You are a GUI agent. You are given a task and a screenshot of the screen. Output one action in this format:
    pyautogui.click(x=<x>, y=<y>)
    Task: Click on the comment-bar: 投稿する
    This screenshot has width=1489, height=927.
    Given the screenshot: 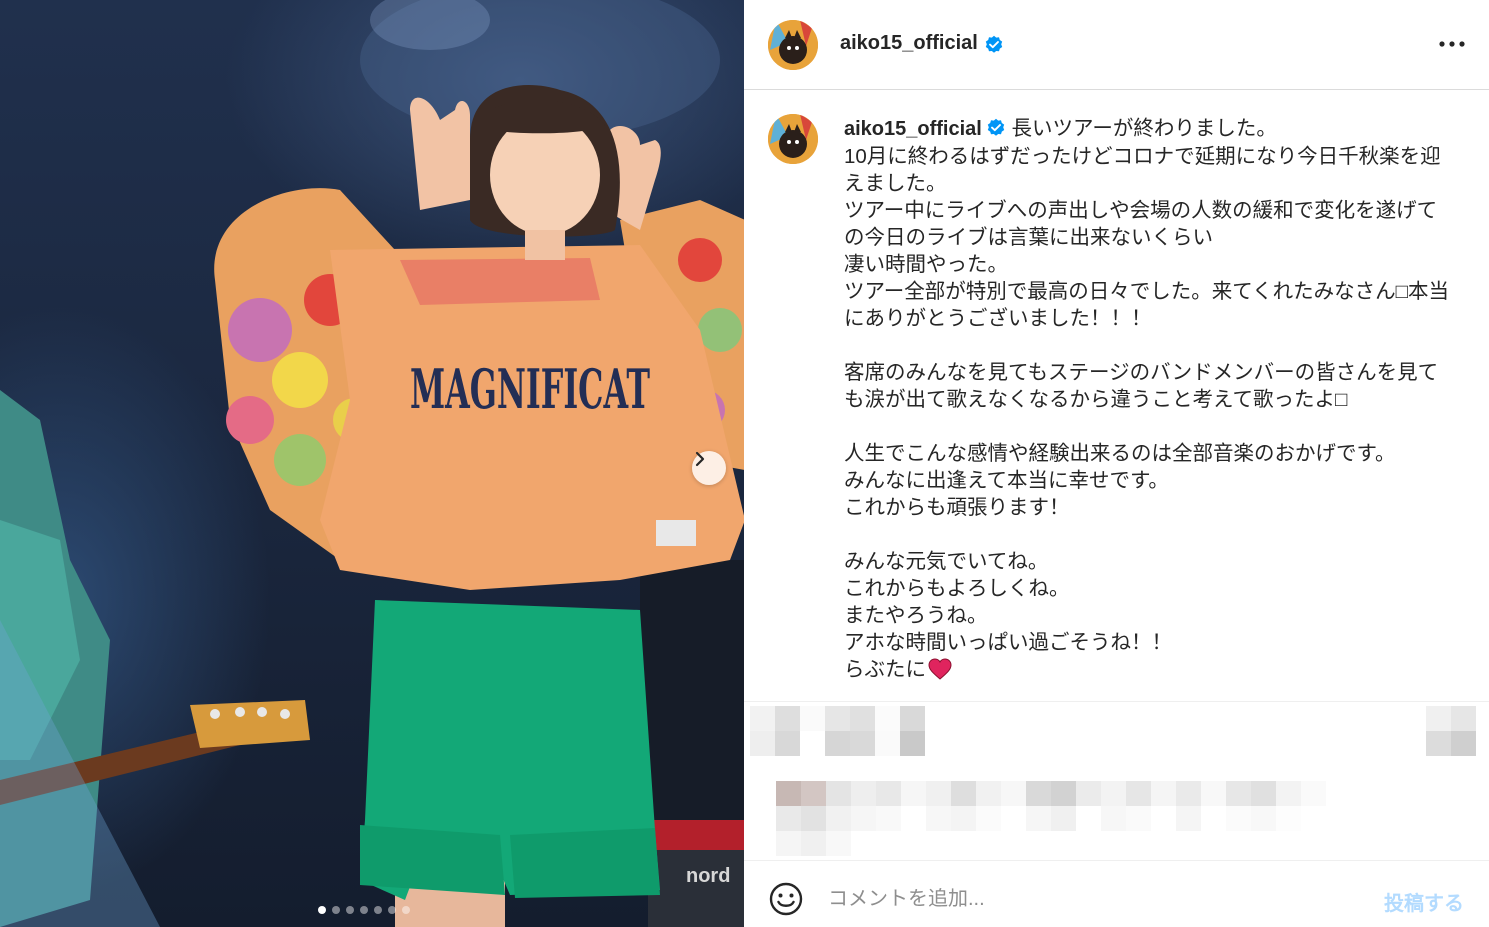 What is the action you would take?
    pyautogui.click(x=1116, y=893)
    